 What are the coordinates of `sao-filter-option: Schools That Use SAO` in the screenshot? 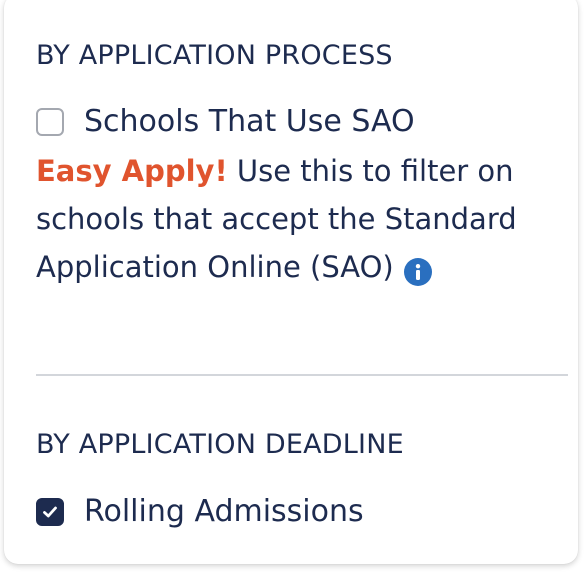 It's located at (225, 121).